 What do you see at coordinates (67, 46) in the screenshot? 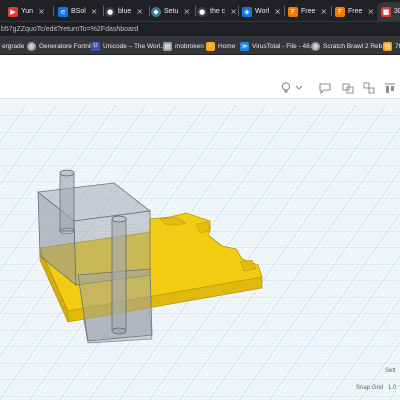
I see `bookmark-label: Generatore Fortnite` at bounding box center [67, 46].